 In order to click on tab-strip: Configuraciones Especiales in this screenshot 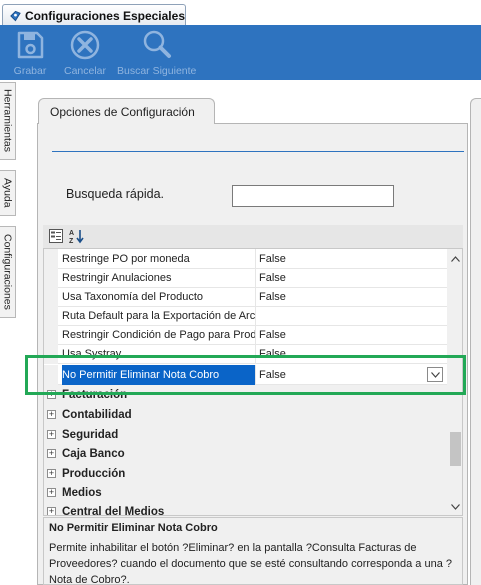, I will do `click(240, 13)`.